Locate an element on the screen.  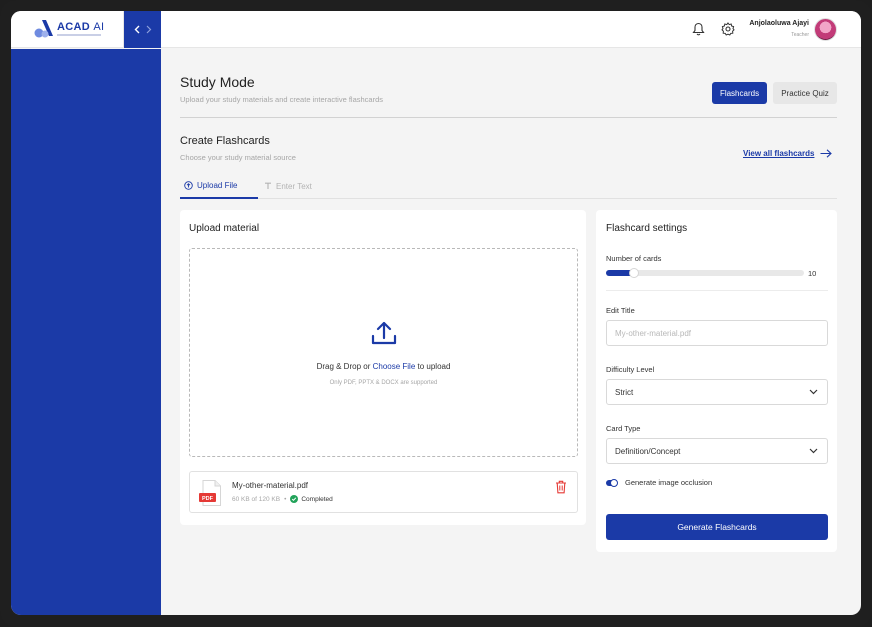
choose-file-link: Choose File is located at coordinates (394, 366).